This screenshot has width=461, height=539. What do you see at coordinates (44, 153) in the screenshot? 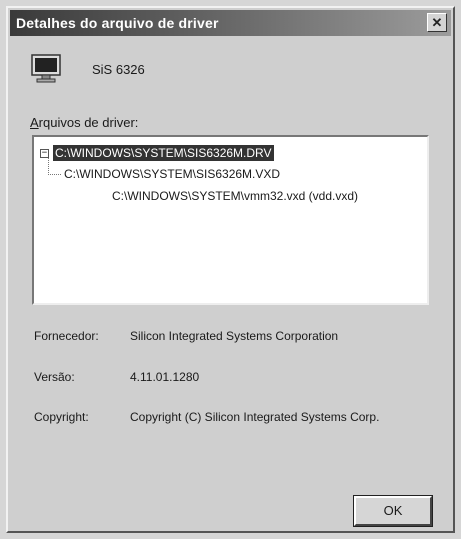
I see `collapse-icon: −` at bounding box center [44, 153].